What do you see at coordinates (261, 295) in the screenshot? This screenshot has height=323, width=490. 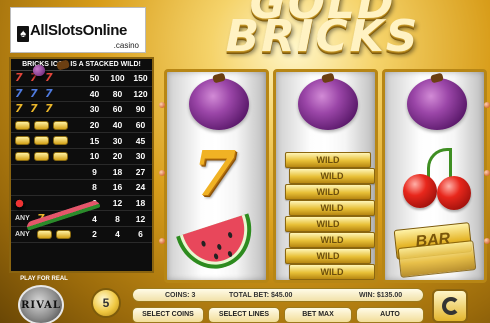 I see `total-bet-label: TOTAL BET: $45.00` at bounding box center [261, 295].